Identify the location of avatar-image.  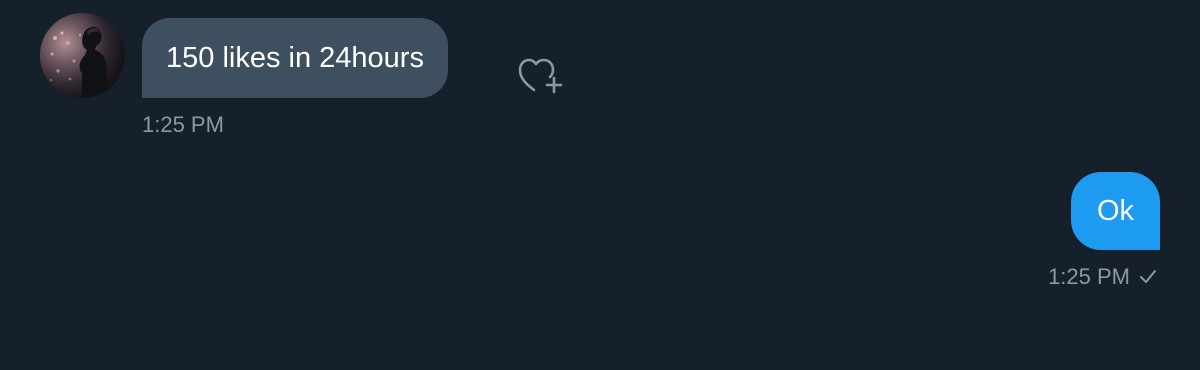
(82, 55).